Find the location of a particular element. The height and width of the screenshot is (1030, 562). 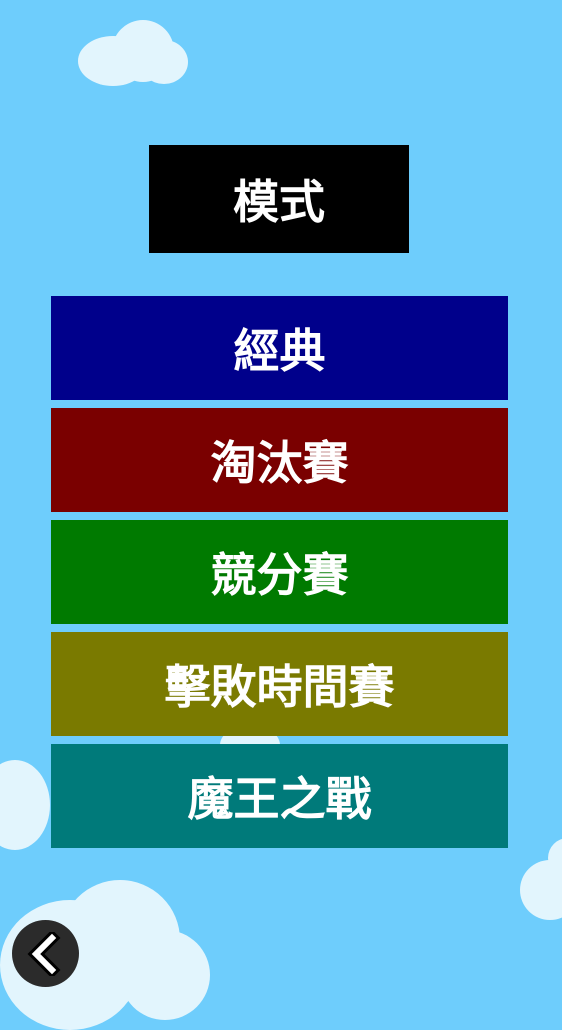

chevron-left-icon is located at coordinates (43, 953).